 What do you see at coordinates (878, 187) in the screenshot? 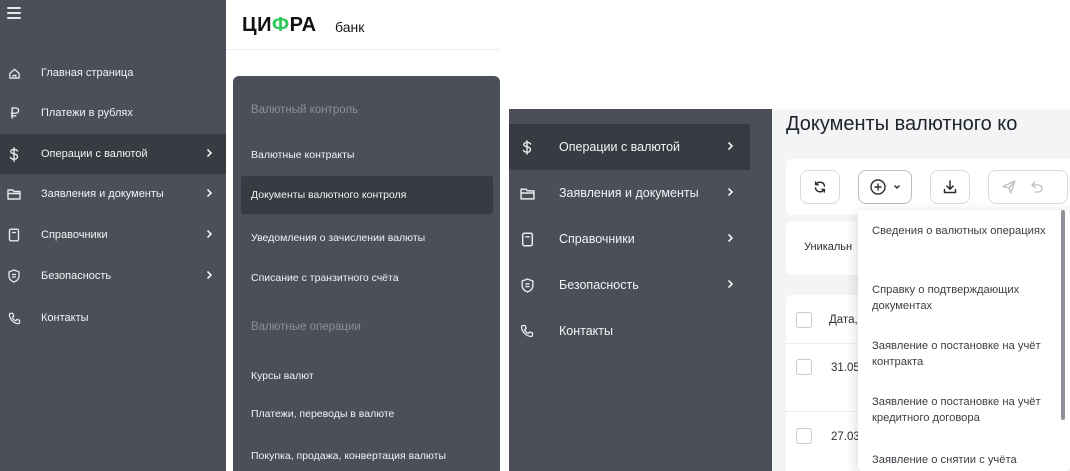
I see `plus-circle-icon` at bounding box center [878, 187].